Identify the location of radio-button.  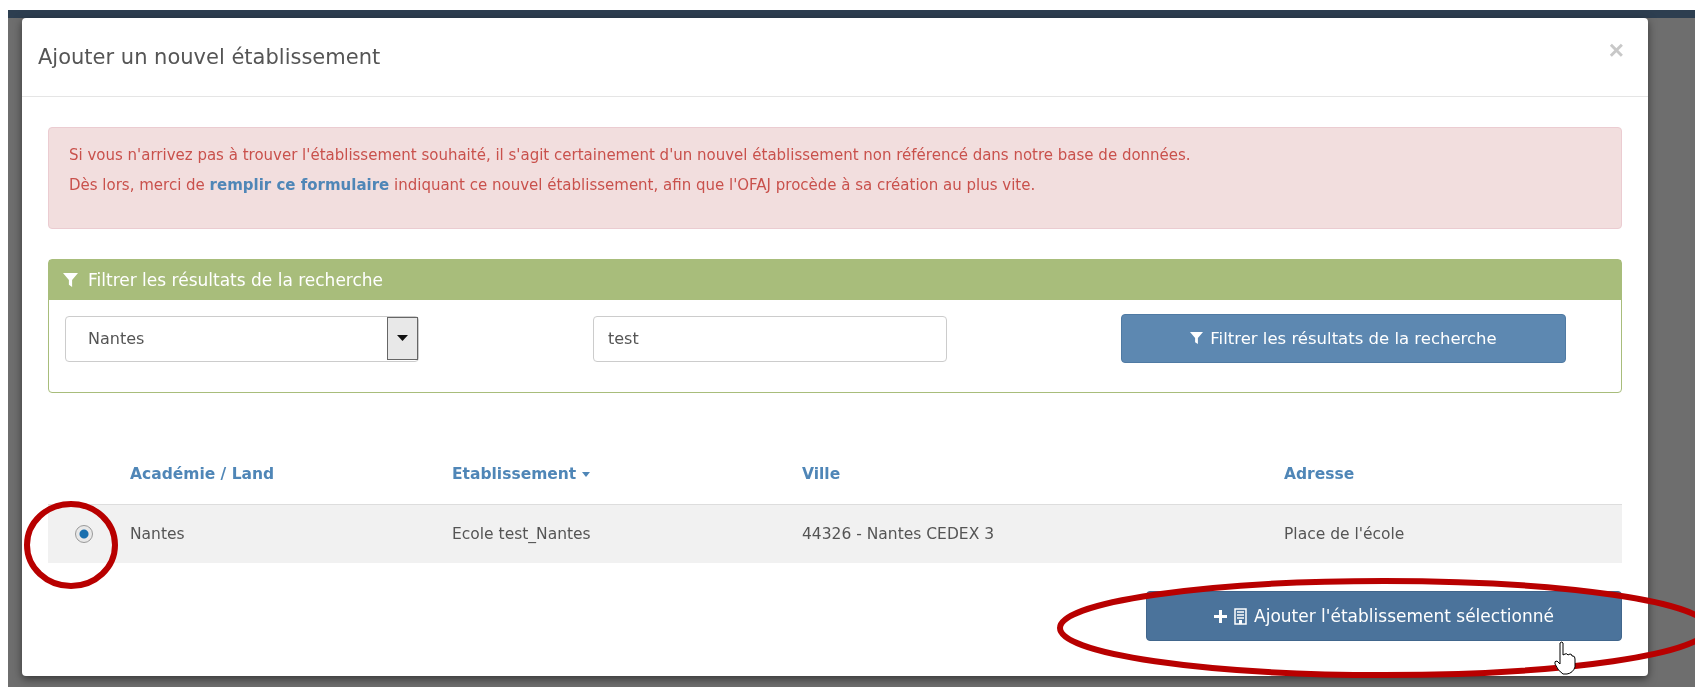
(84, 534).